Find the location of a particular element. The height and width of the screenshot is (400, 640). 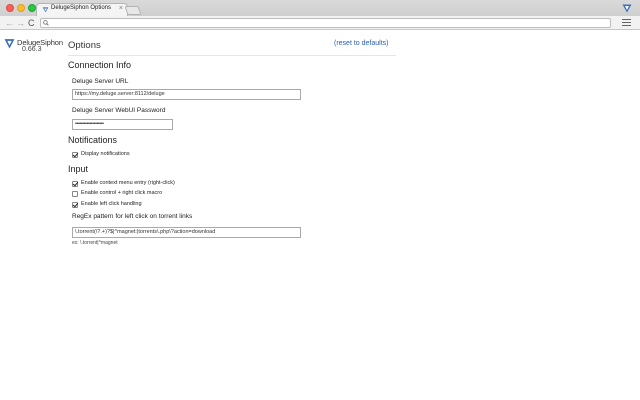

server-url-label: Deluge Server URL is located at coordinates (100, 81).